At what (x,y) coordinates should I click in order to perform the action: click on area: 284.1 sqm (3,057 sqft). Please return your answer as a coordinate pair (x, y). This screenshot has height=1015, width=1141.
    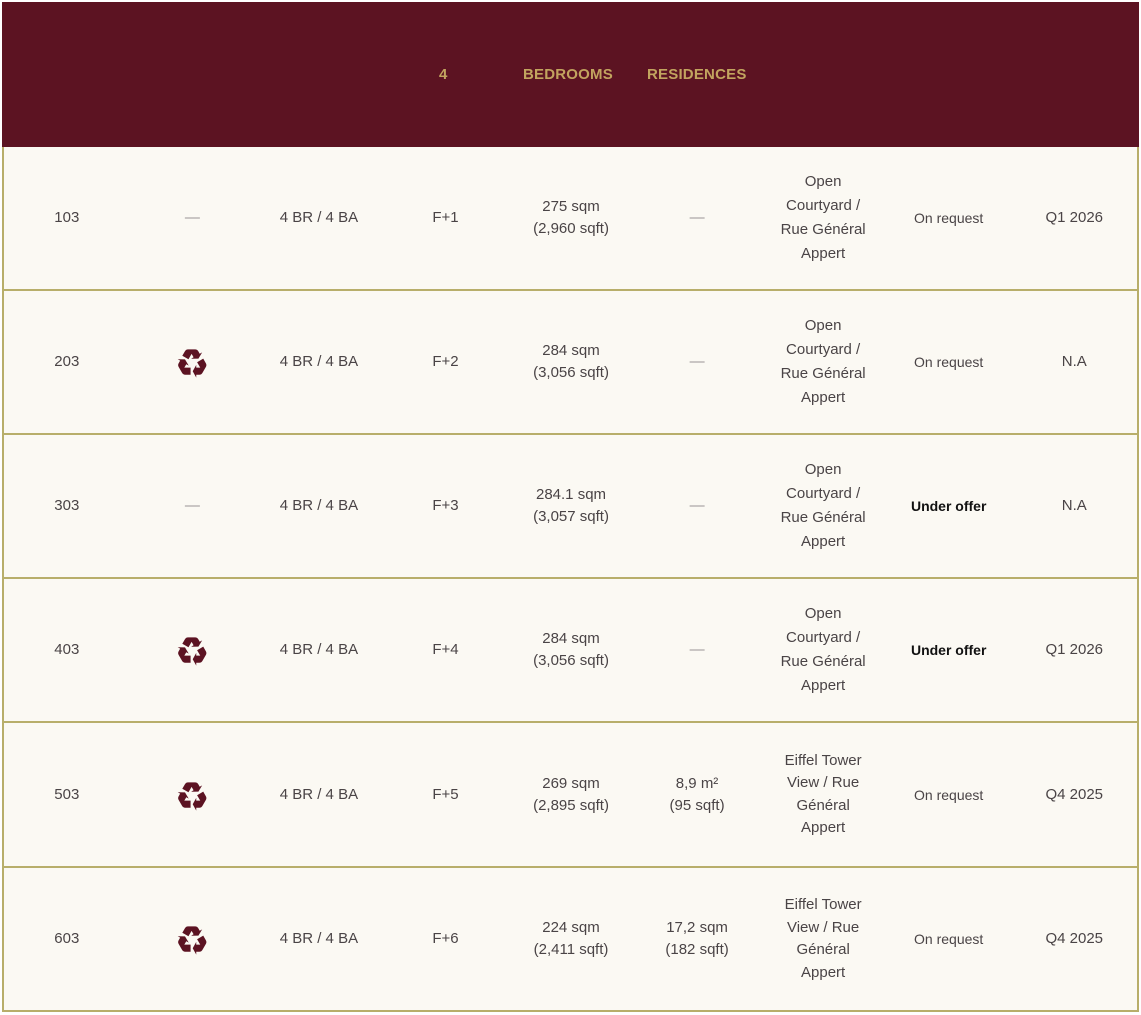
    Looking at the image, I should click on (571, 505).